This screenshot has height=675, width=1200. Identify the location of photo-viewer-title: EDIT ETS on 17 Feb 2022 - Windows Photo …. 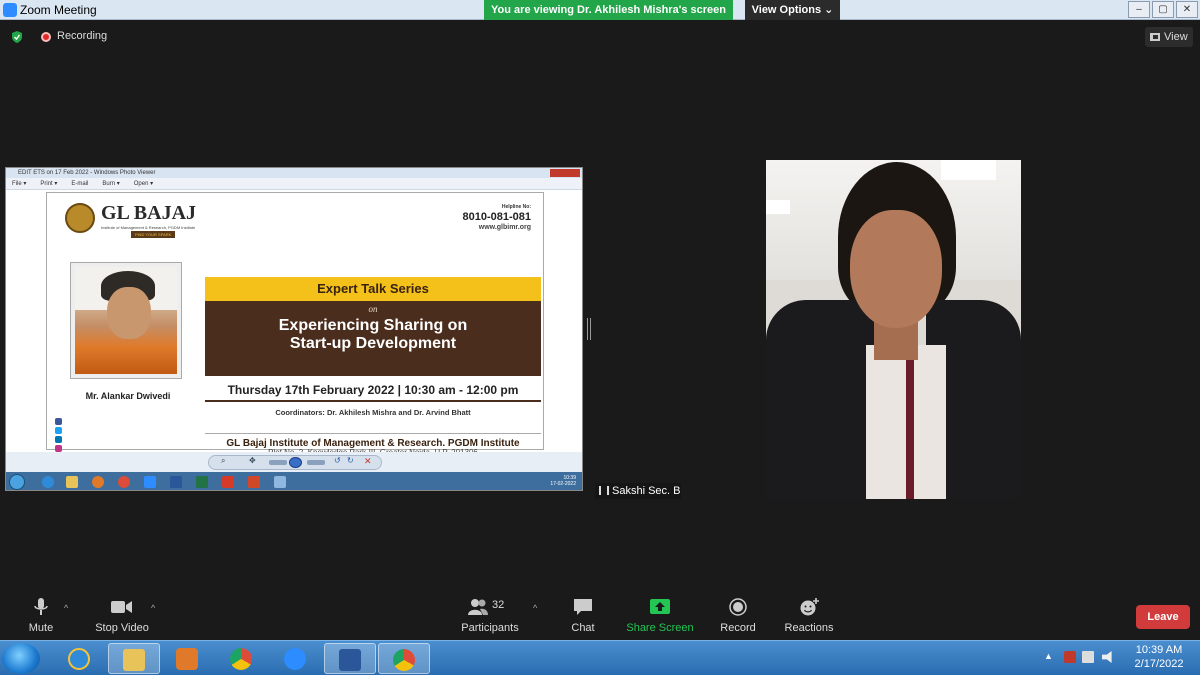
(87, 173).